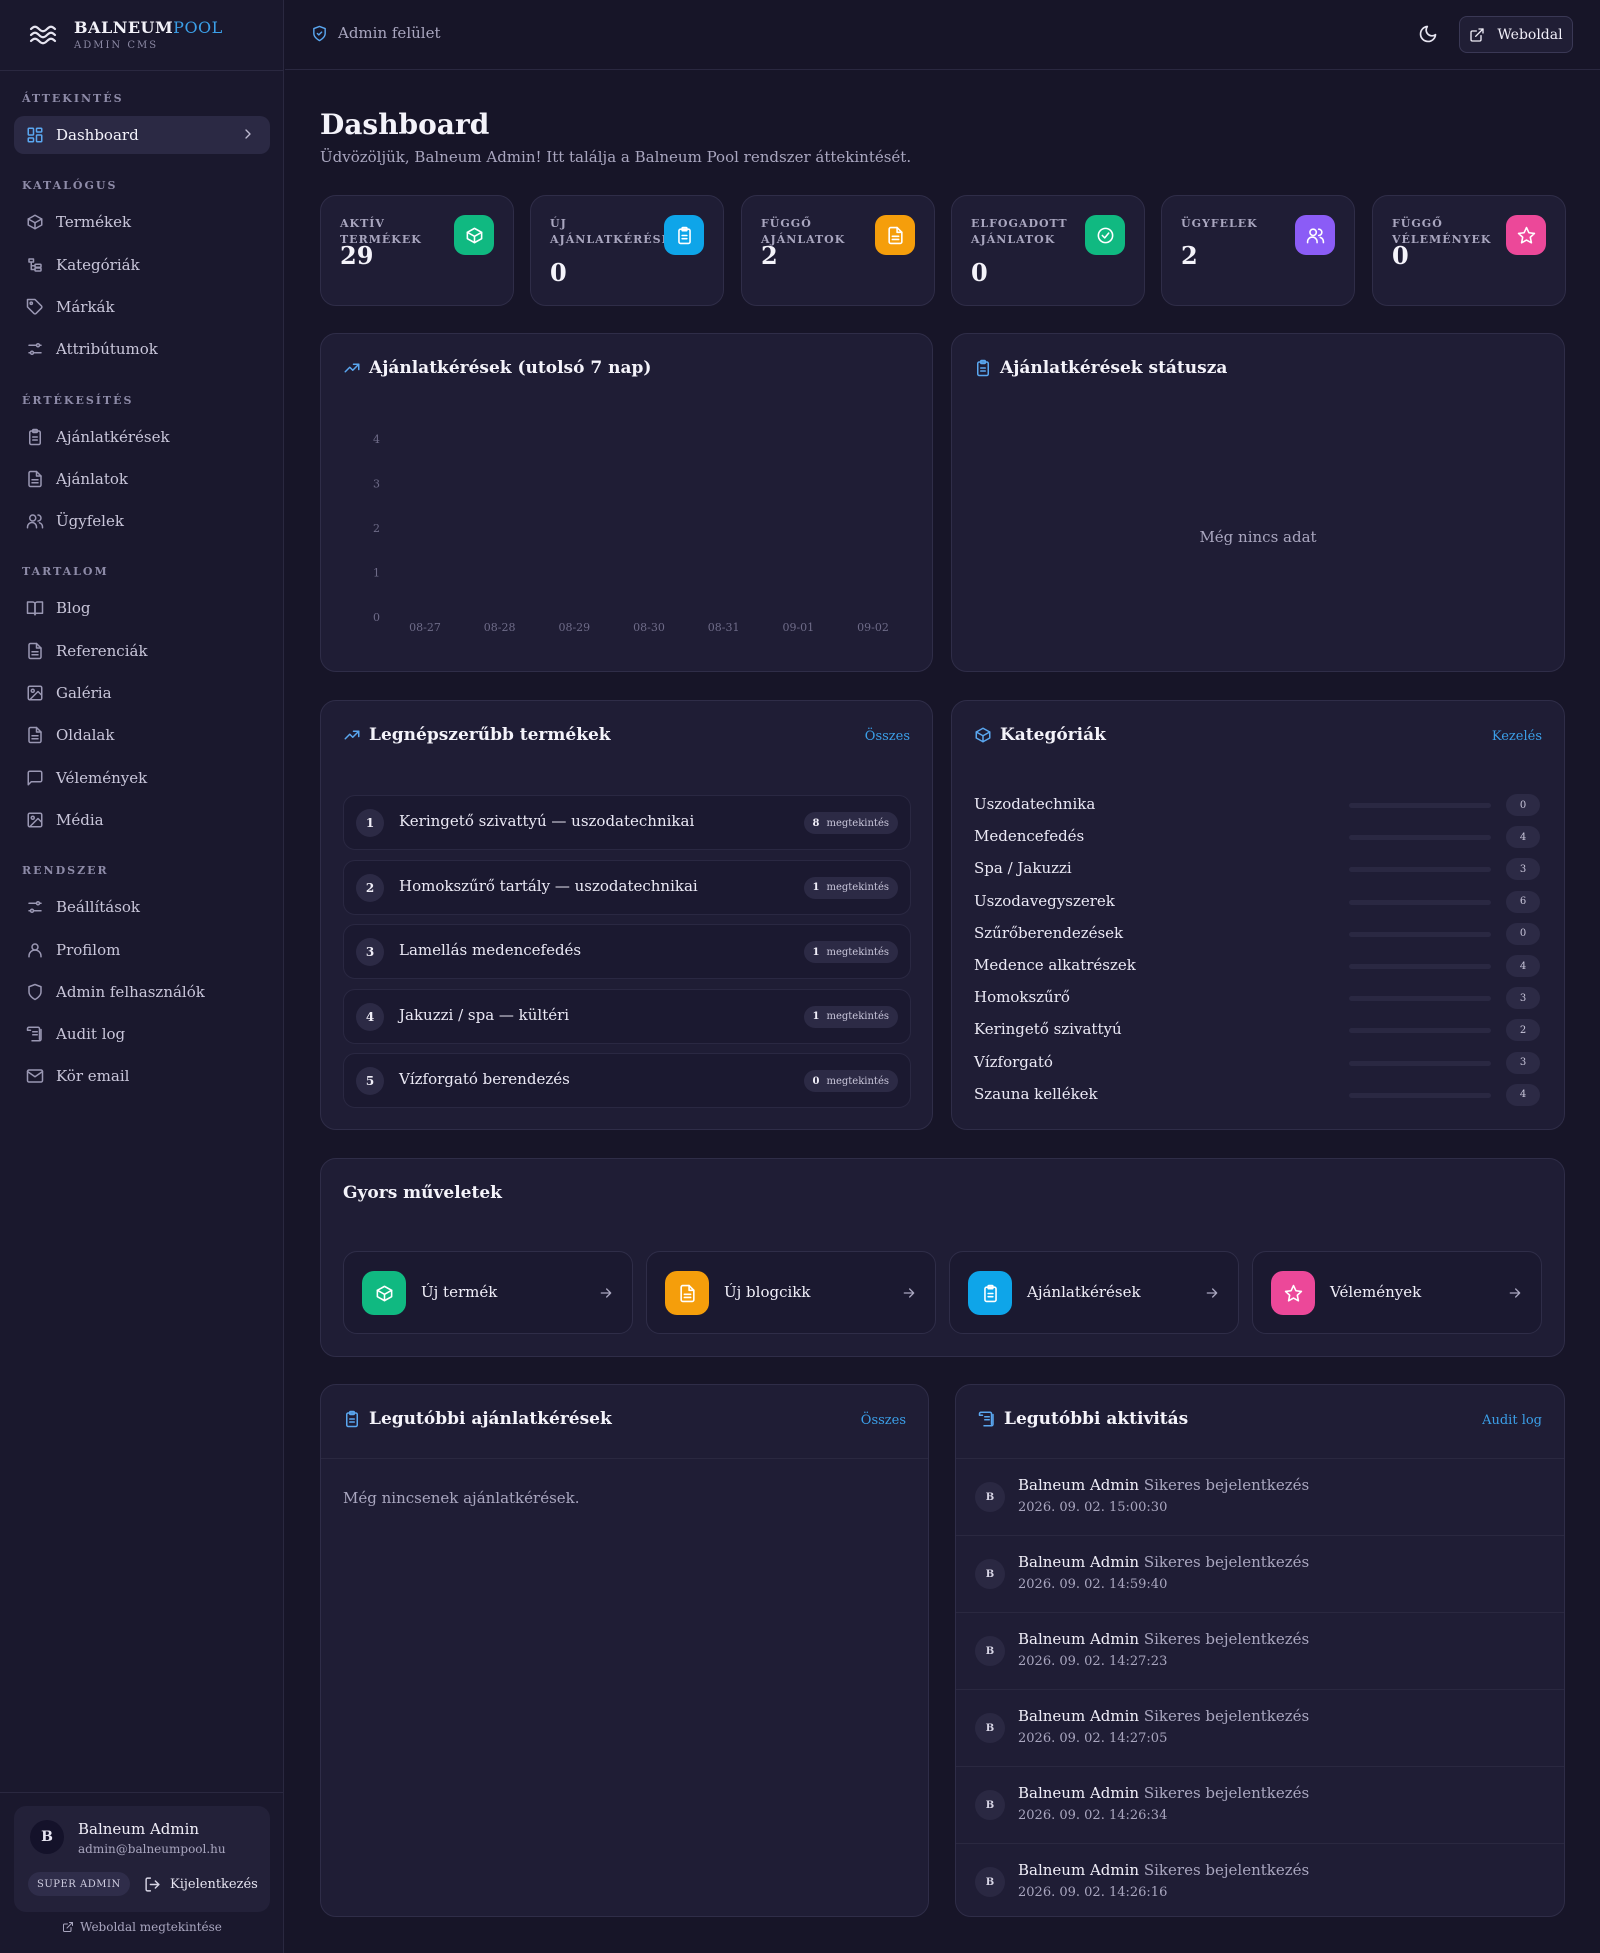 Image resolution: width=1600 pixels, height=1953 pixels. Describe the element at coordinates (1257, 869) in the screenshot. I see `category-row: Spa / Jakuzzi 3` at that location.